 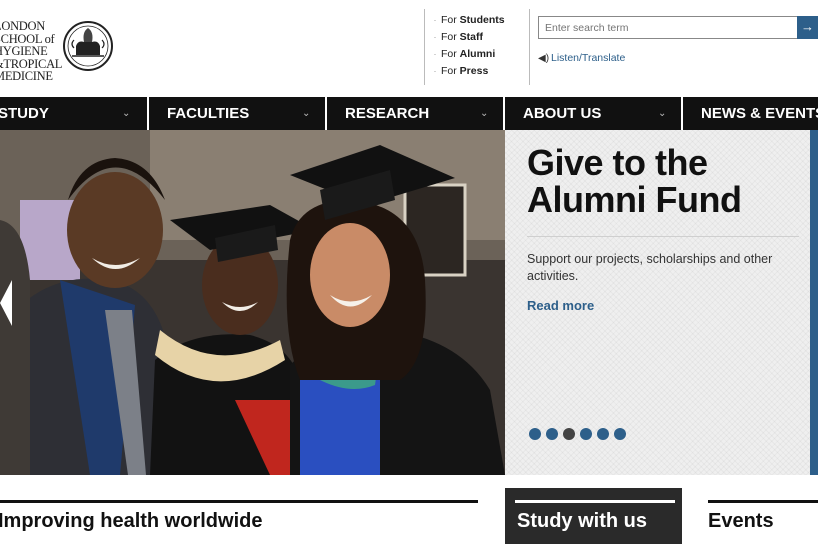 What do you see at coordinates (424, 113) in the screenshot?
I see `nav-item-research: RESEARCH ⌄` at bounding box center [424, 113].